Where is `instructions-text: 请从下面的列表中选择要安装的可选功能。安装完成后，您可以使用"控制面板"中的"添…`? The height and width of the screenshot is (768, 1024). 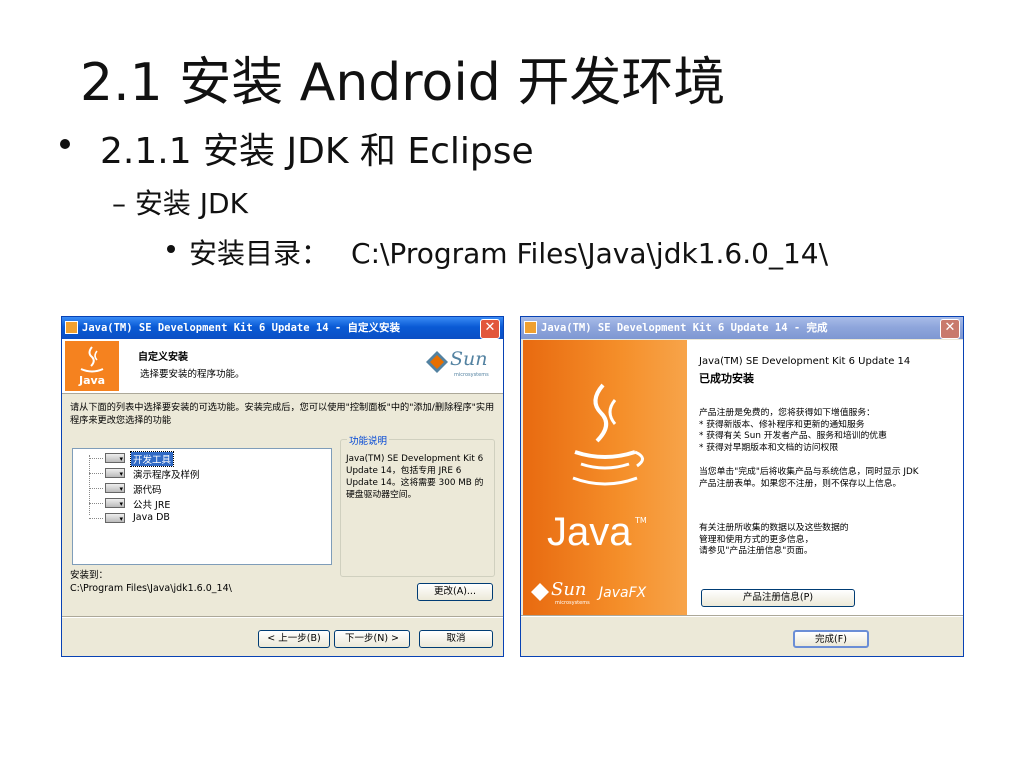 instructions-text: 请从下面的列表中选择要安装的可选功能。安装完成后，您可以使用"控制面板"中的"添… is located at coordinates (282, 414).